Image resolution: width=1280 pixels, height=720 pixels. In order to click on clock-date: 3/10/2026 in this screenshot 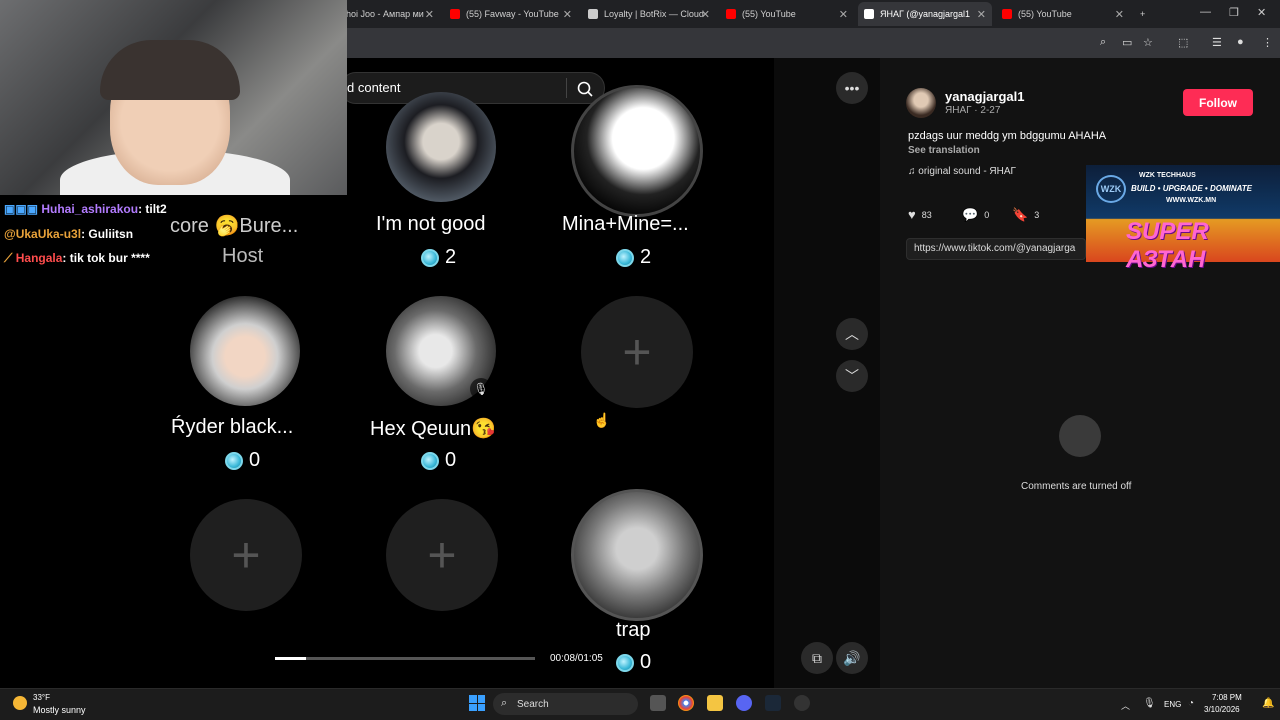, I will do `click(1222, 709)`.